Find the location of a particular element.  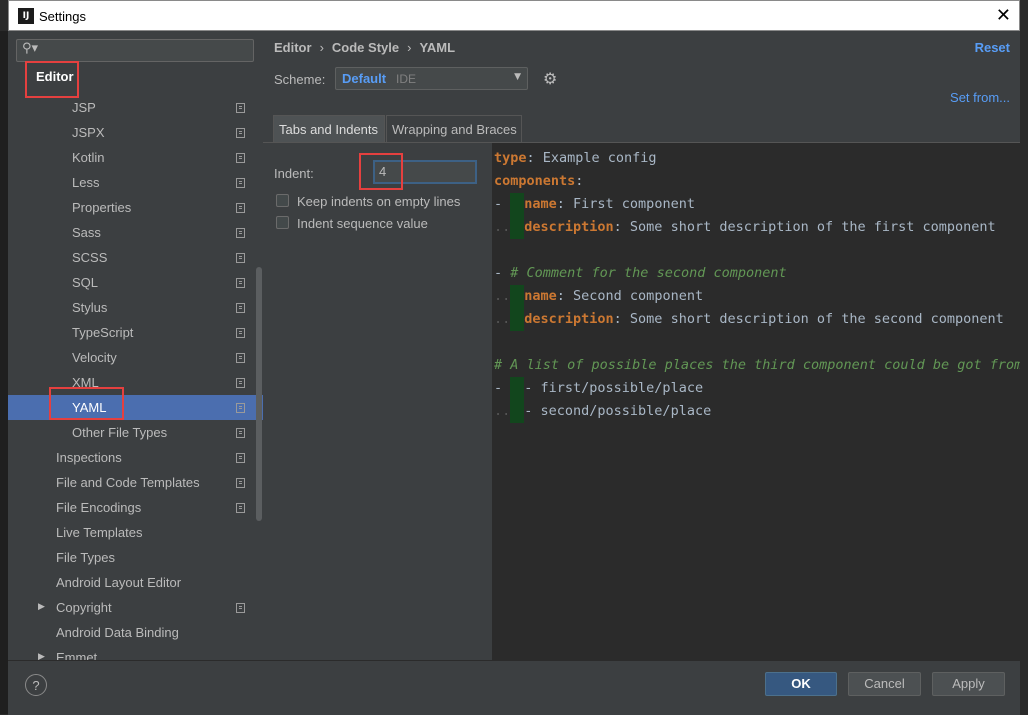

sidebar-item-label: JSPX is located at coordinates (88, 132).